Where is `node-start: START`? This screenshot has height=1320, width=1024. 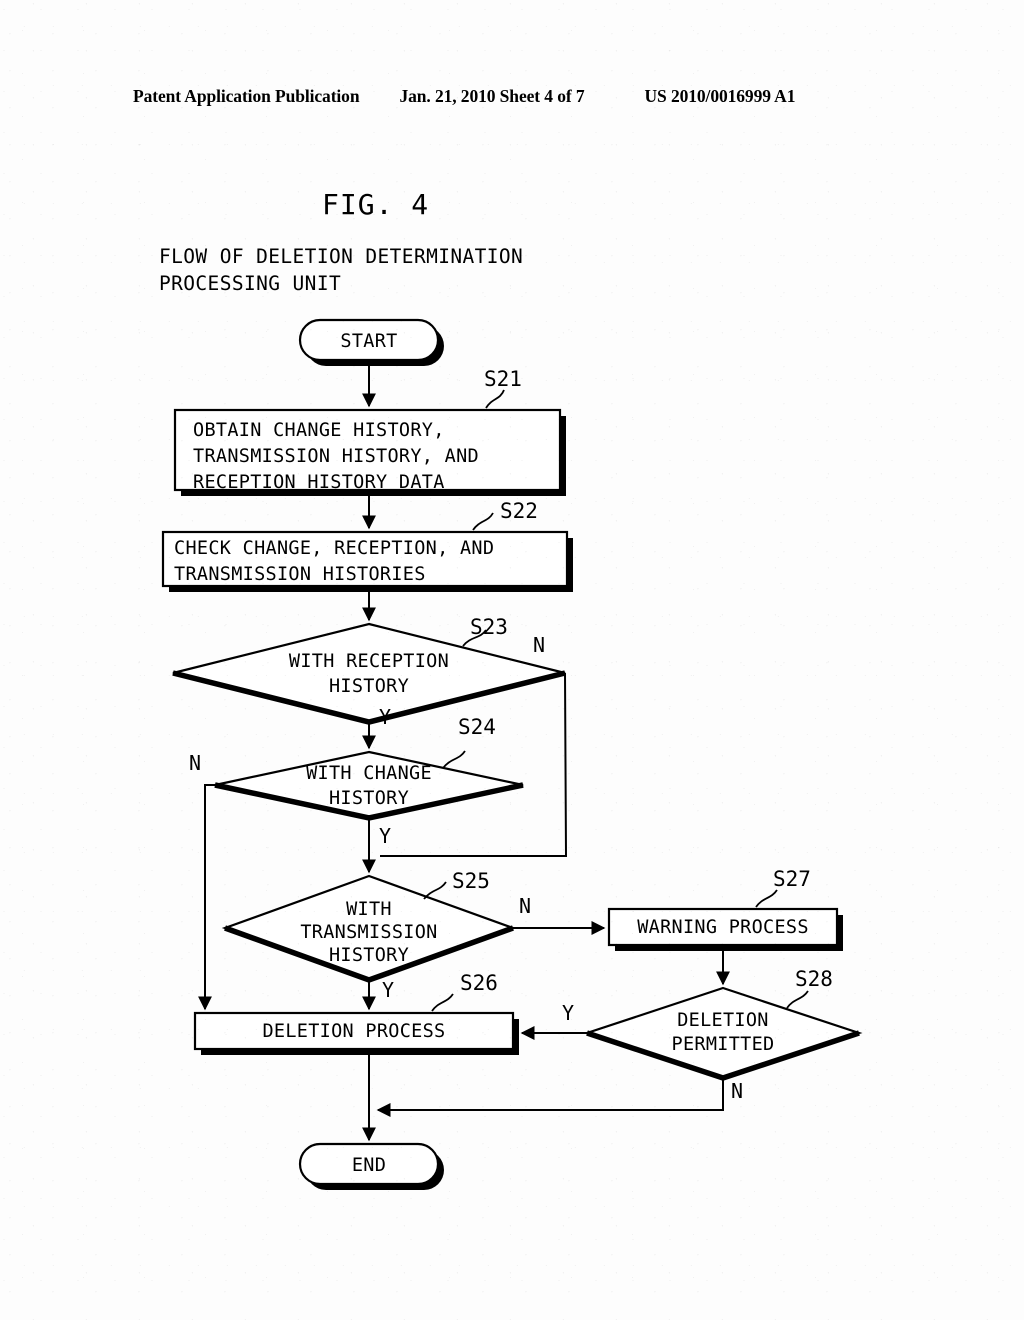
node-start: START is located at coordinates (371, 342).